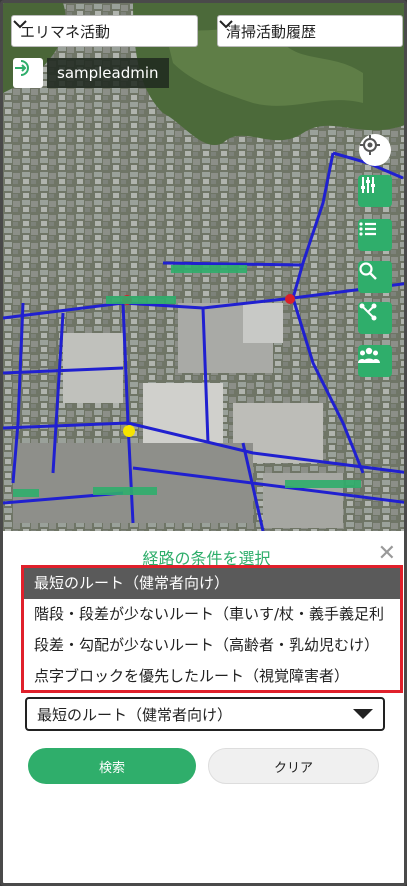 The width and height of the screenshot is (407, 886). I want to click on activity-category-label: エリマネ活動, so click(65, 31).